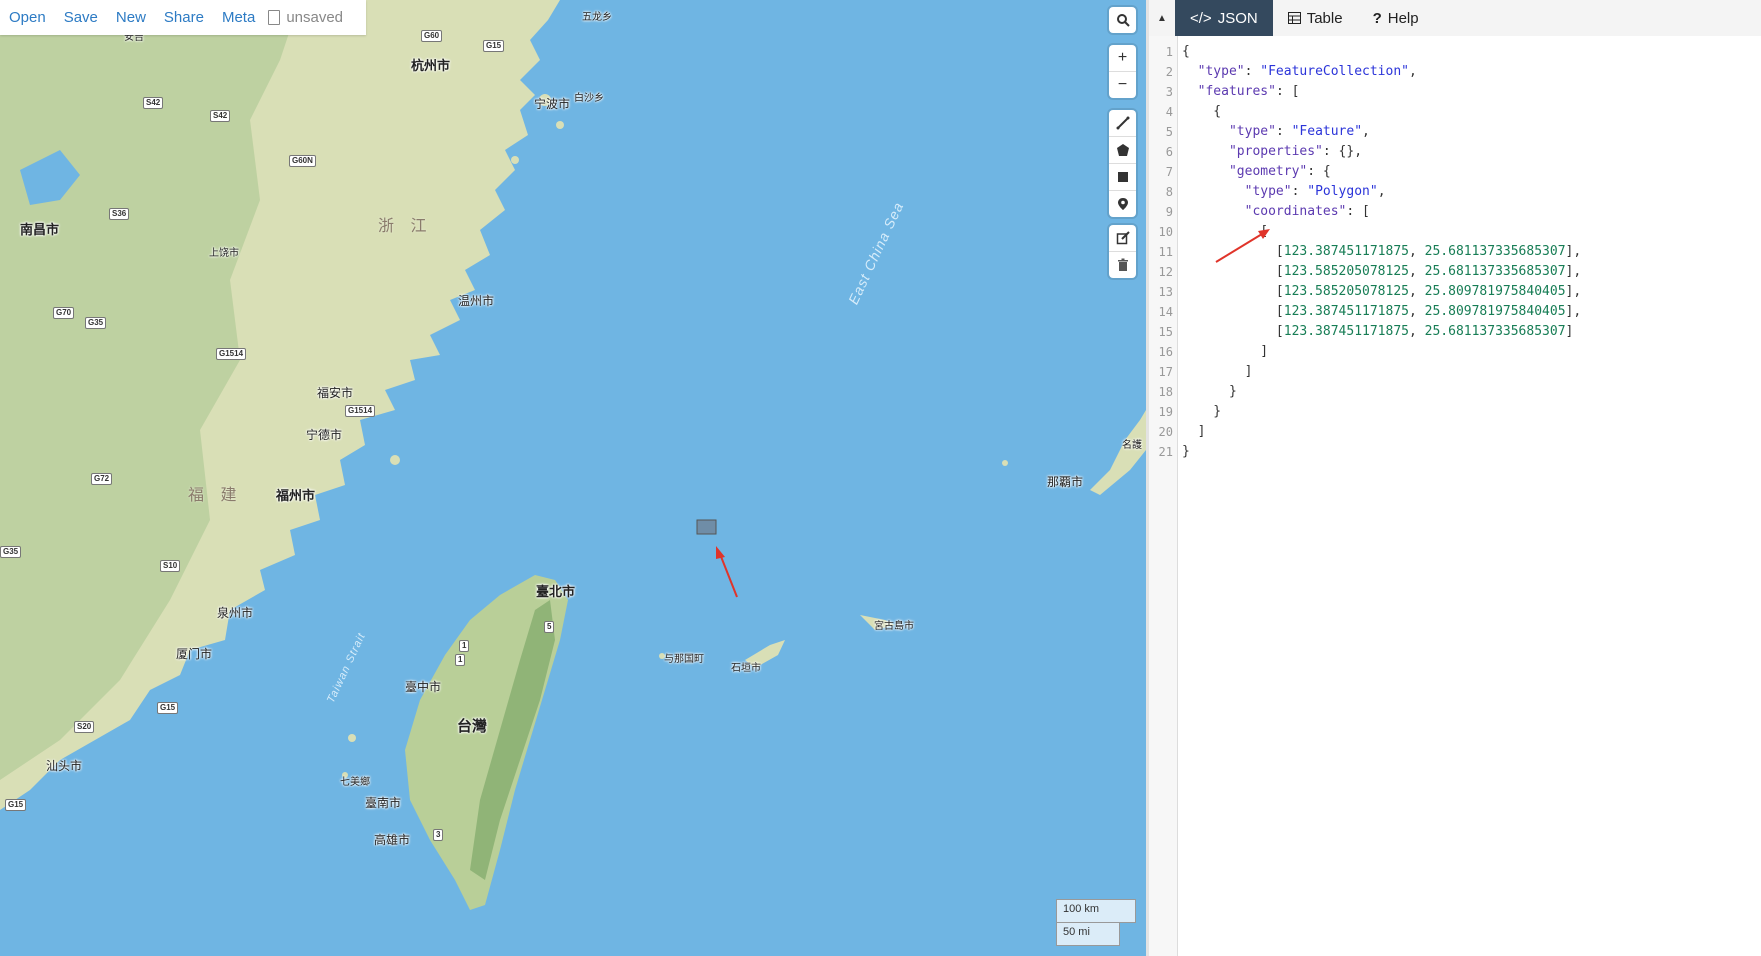 The image size is (1761, 956). What do you see at coordinates (746, 668) in the screenshot?
I see `place-ishigaki: 石垣市` at bounding box center [746, 668].